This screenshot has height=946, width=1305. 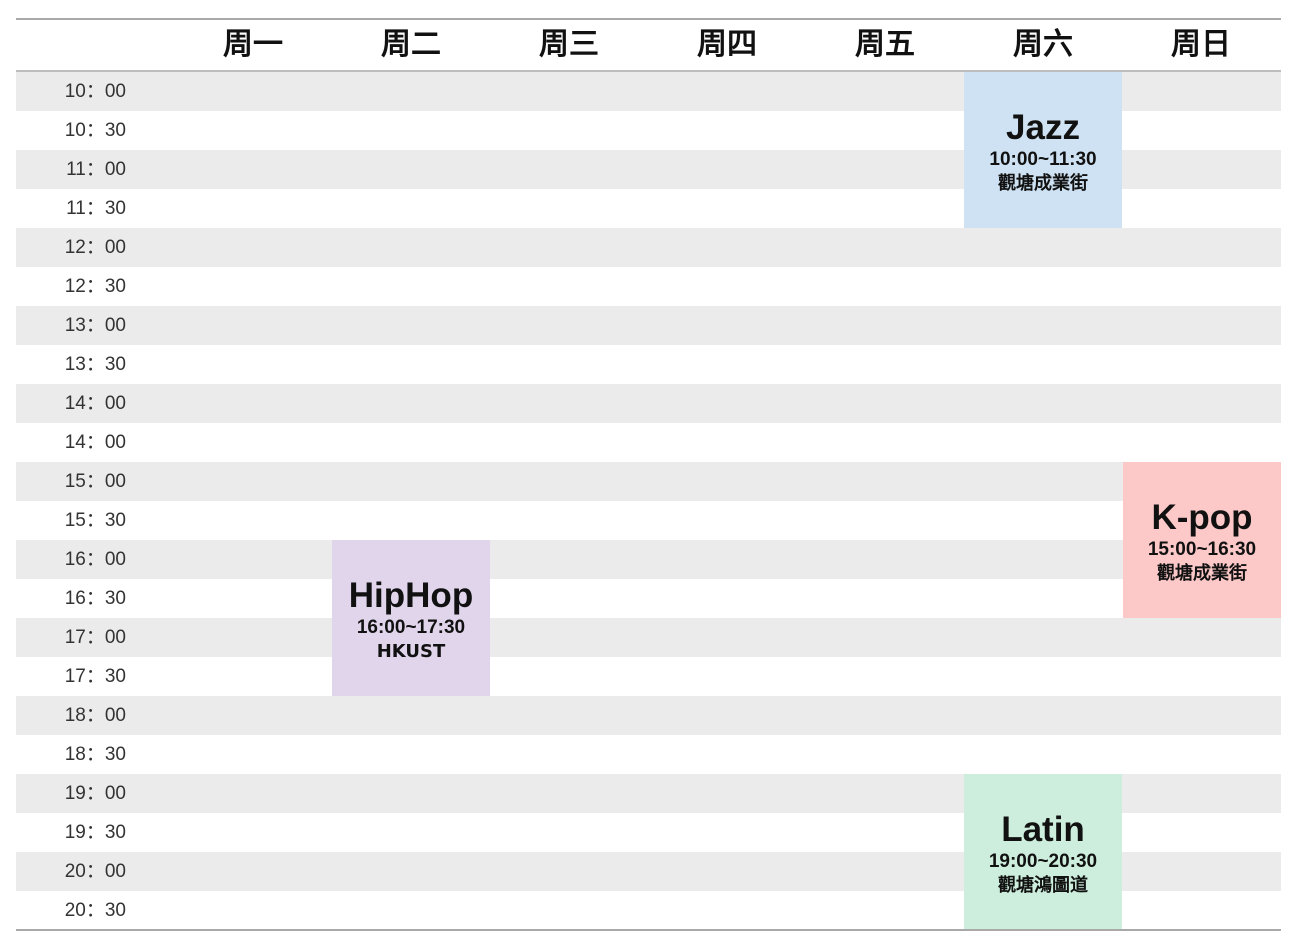 What do you see at coordinates (1043, 829) in the screenshot?
I see `event-title: Latin` at bounding box center [1043, 829].